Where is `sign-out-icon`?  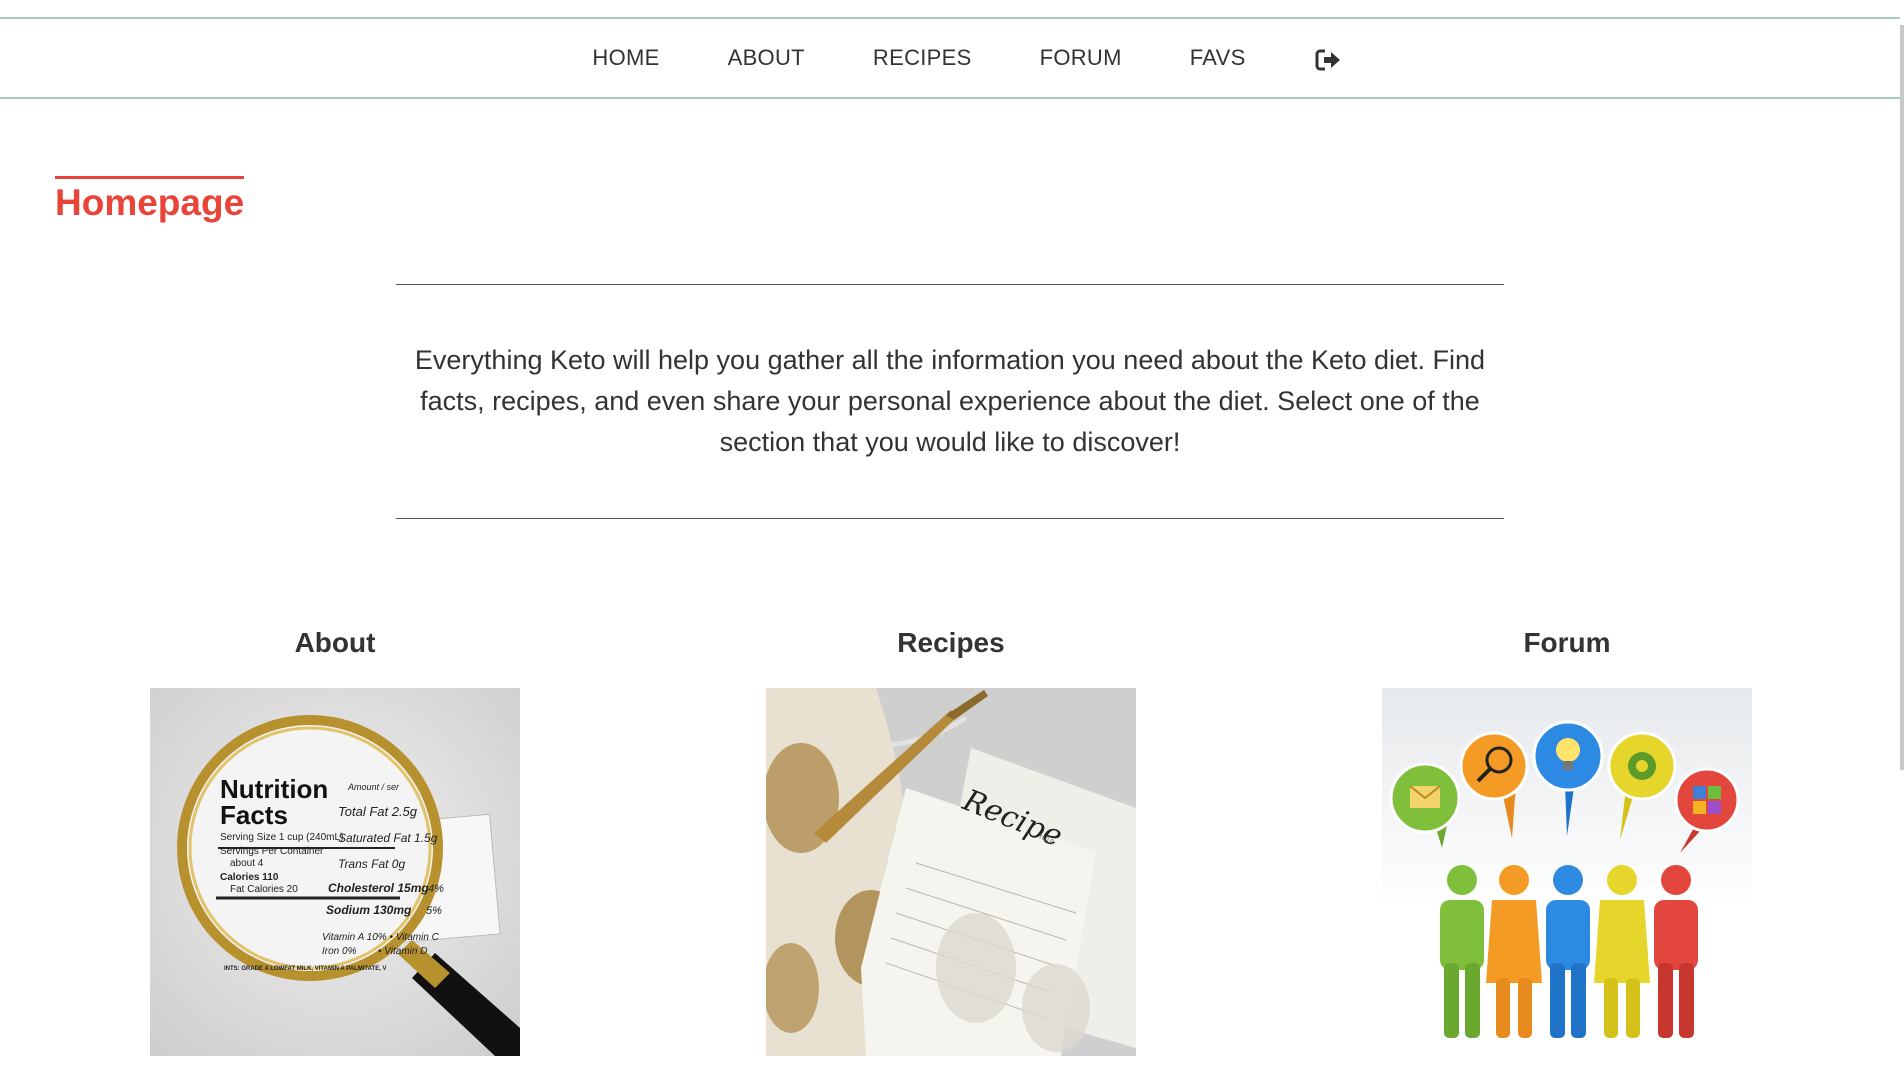 sign-out-icon is located at coordinates (1328, 60).